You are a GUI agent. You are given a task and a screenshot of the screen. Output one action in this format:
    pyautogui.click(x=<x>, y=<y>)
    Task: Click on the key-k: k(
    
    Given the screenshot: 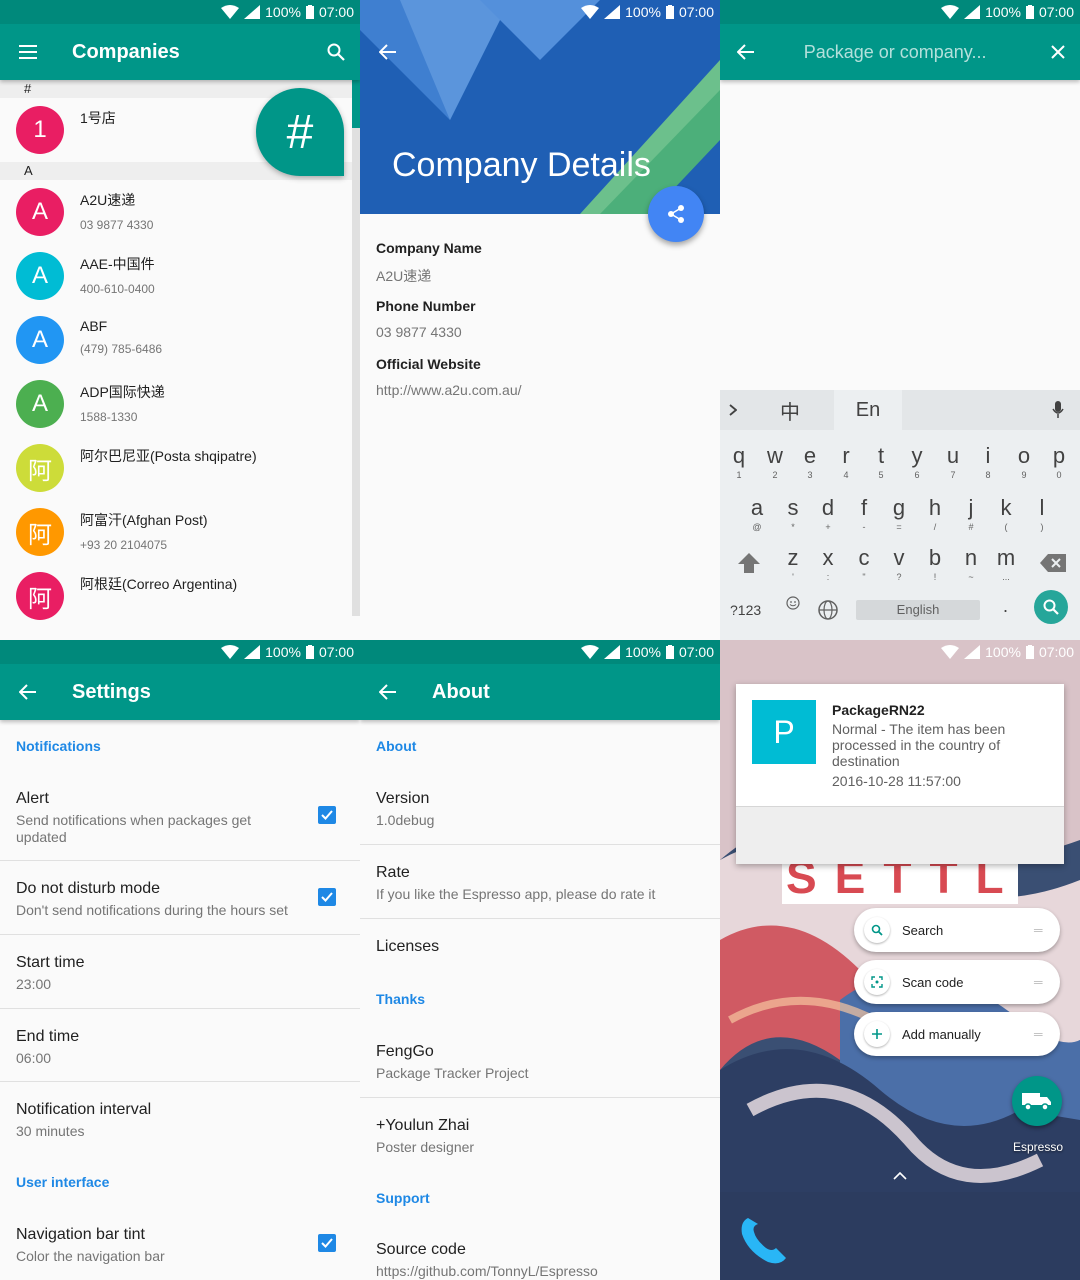 What is the action you would take?
    pyautogui.click(x=1006, y=511)
    